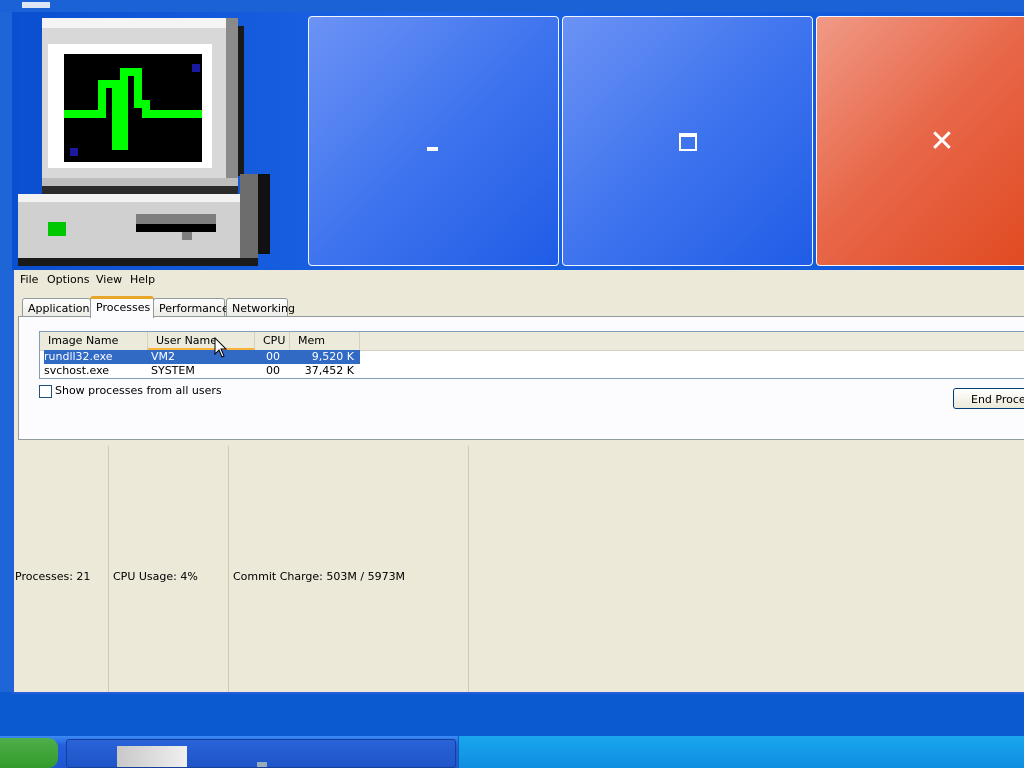  Describe the element at coordinates (29, 753) in the screenshot. I see `start-button` at that location.